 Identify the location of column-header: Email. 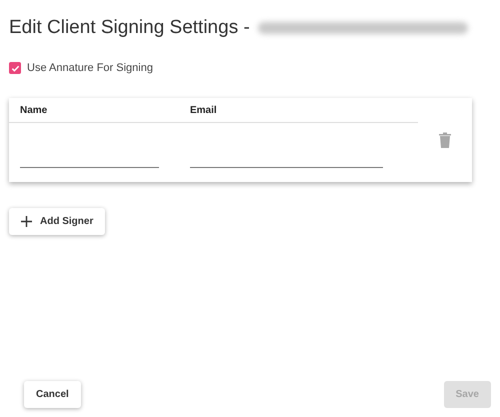
(203, 110).